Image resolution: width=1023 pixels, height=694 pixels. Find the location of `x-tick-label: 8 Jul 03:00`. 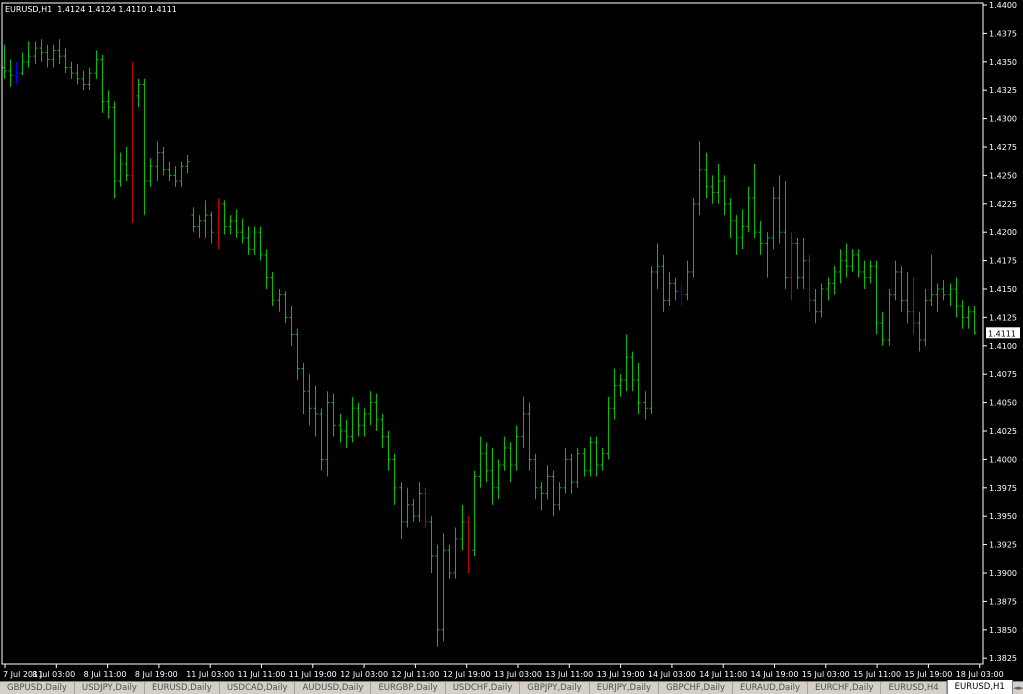

x-tick-label: 8 Jul 03:00 is located at coordinates (53, 674).